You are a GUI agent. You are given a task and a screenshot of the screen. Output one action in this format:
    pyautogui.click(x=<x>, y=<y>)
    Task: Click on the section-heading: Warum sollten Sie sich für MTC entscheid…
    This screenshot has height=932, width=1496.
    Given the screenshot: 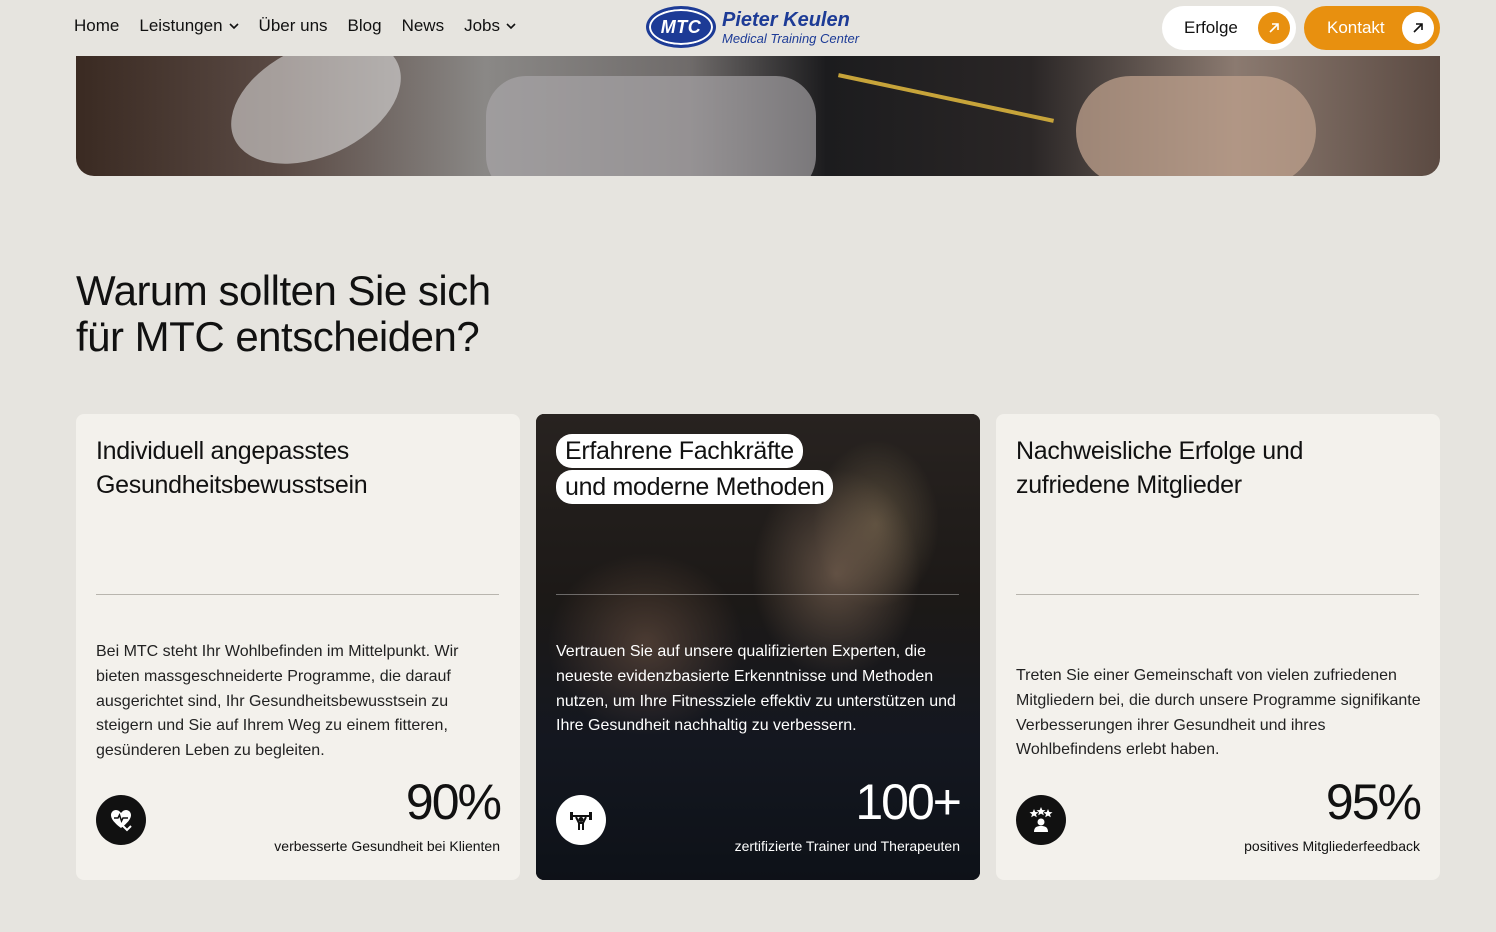 What is the action you would take?
    pyautogui.click(x=336, y=314)
    